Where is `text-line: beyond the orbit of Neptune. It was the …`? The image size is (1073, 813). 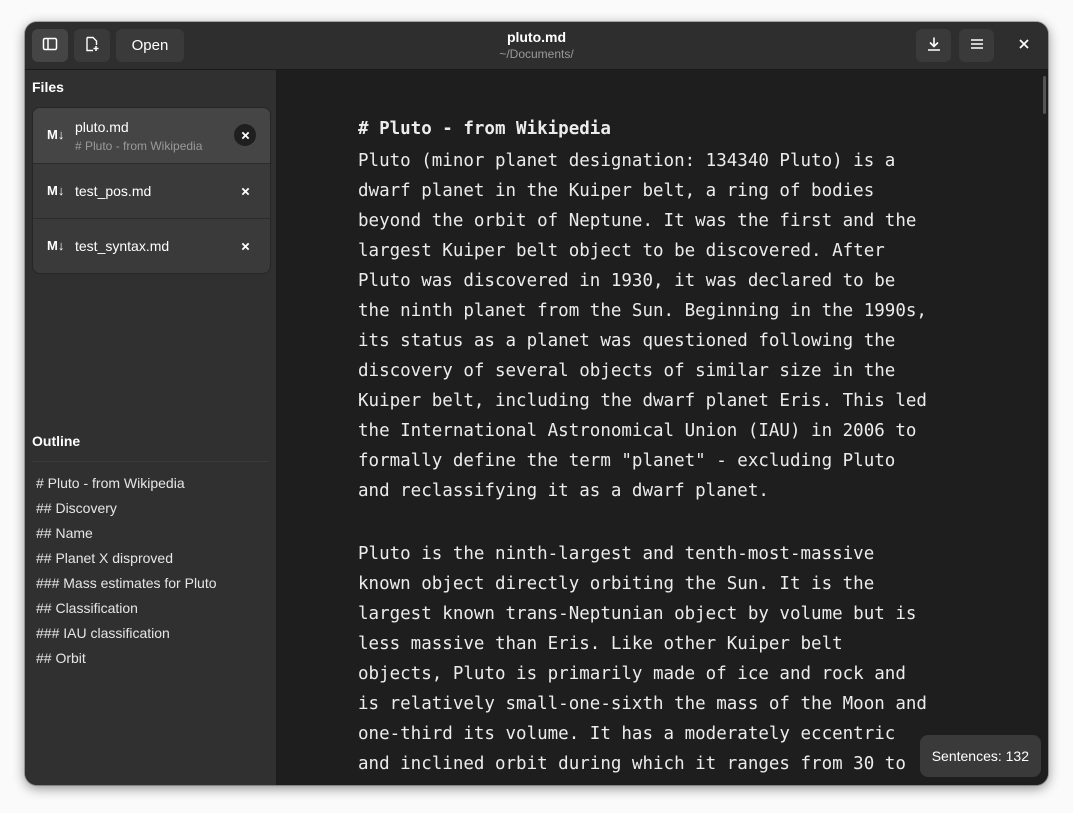 text-line: beyond the orbit of Neptune. It was the … is located at coordinates (637, 221).